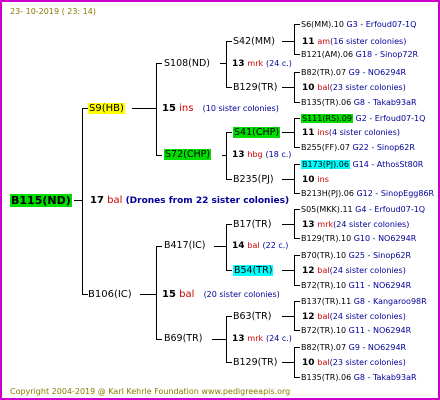 This screenshot has height=400, width=440. I want to click on node-name: S9(HB), so click(106, 108).